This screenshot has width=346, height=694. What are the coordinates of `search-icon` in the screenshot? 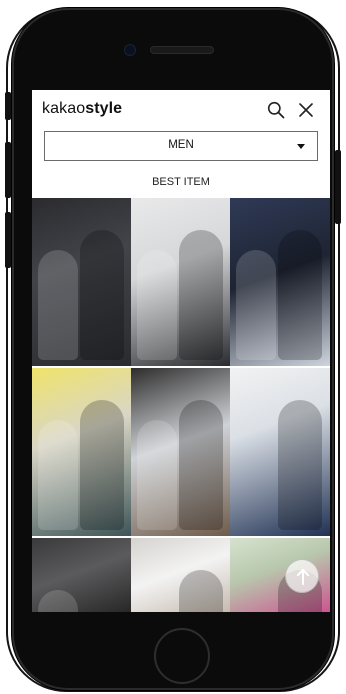 It's located at (276, 110).